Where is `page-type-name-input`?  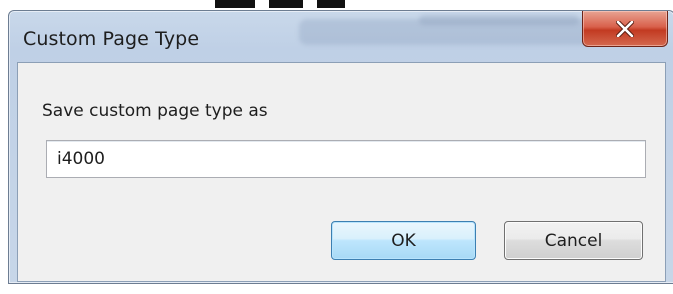 page-type-name-input is located at coordinates (346, 159).